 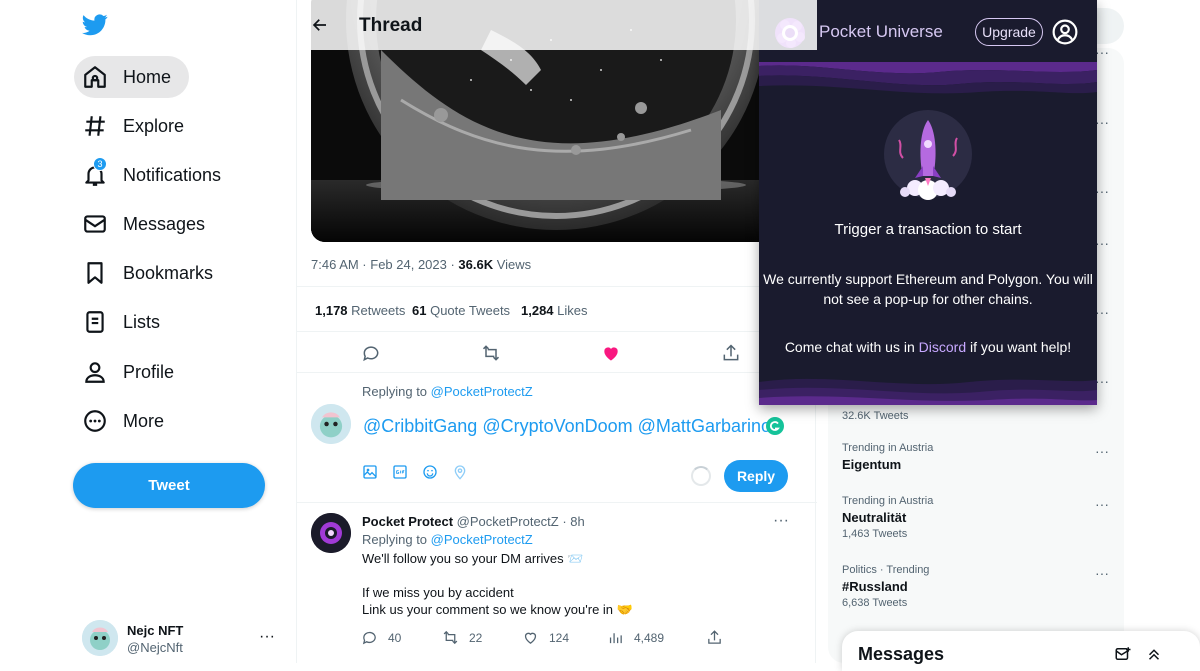 What do you see at coordinates (482, 539) in the screenshot?
I see `reply-replying-handle: @PocketProtectZ` at bounding box center [482, 539].